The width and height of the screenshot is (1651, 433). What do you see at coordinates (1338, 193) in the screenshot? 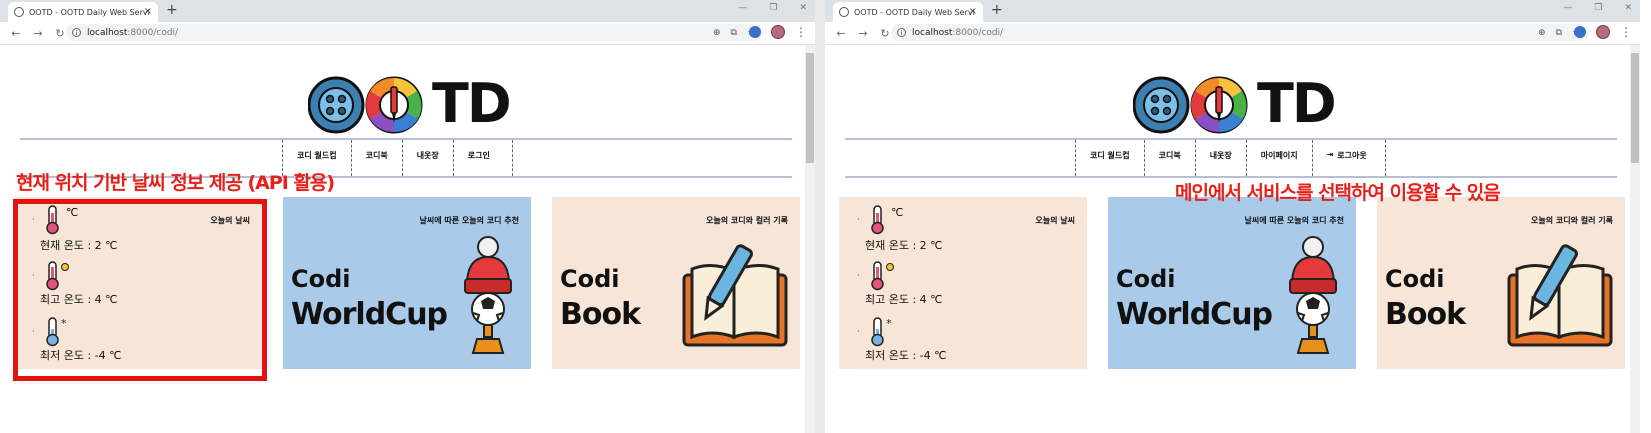
I see `annotation-service-select: 메인에서 서비스를 선택하여 이용할 수 있음` at bounding box center [1338, 193].